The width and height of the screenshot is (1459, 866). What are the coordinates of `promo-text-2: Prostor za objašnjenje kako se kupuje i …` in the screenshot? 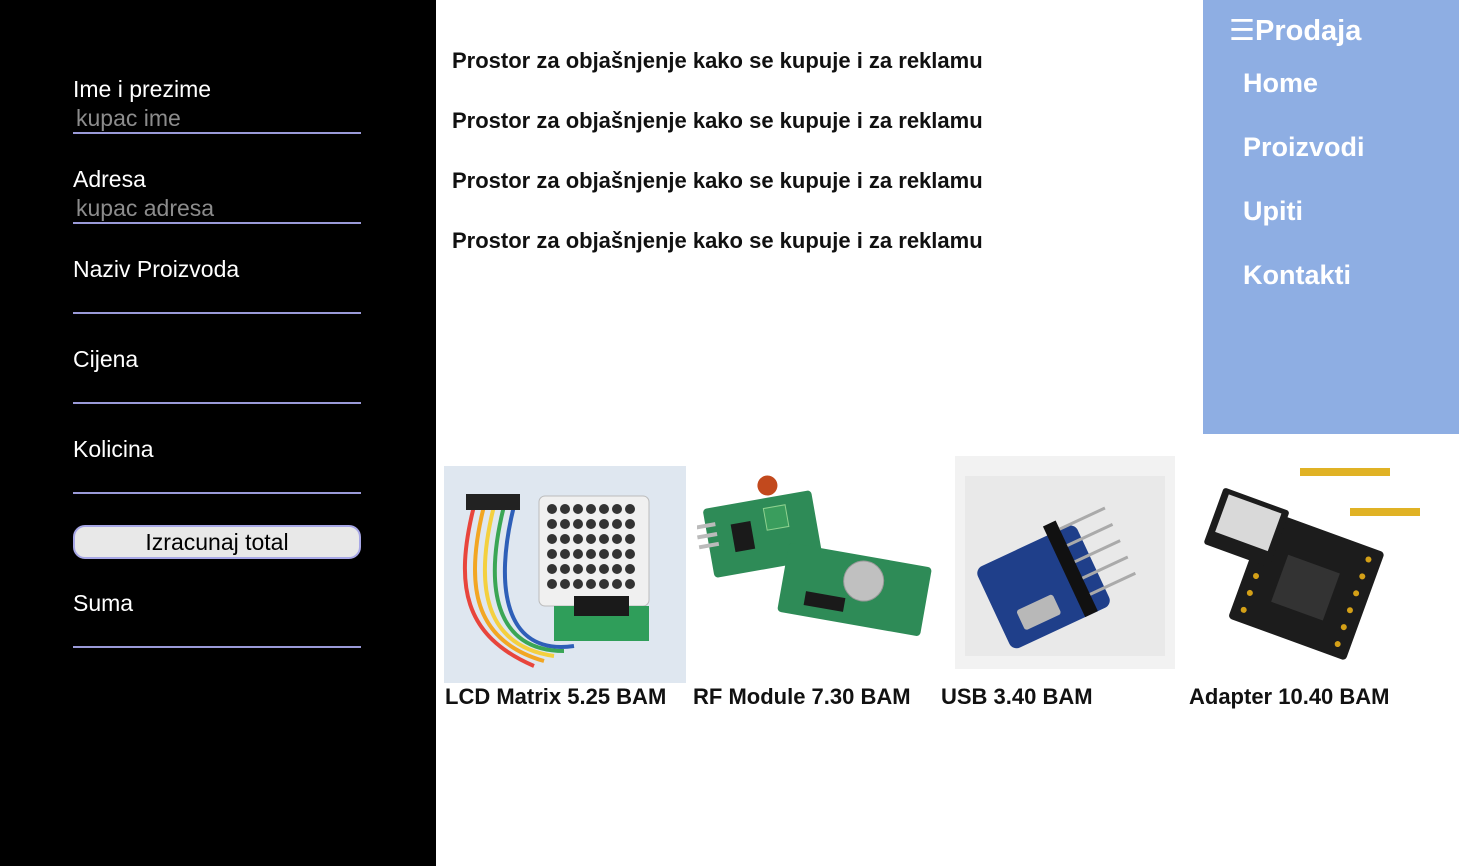 It's located at (717, 120).